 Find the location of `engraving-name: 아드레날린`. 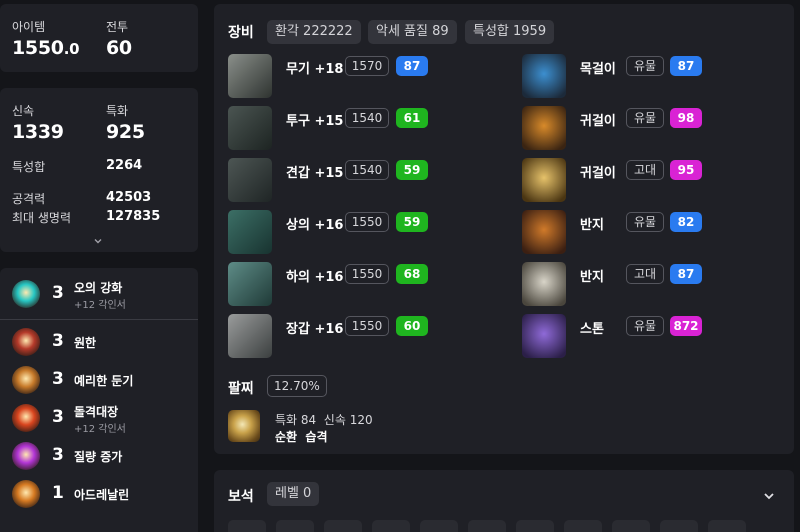

engraving-name: 아드레날린 is located at coordinates (102, 495).